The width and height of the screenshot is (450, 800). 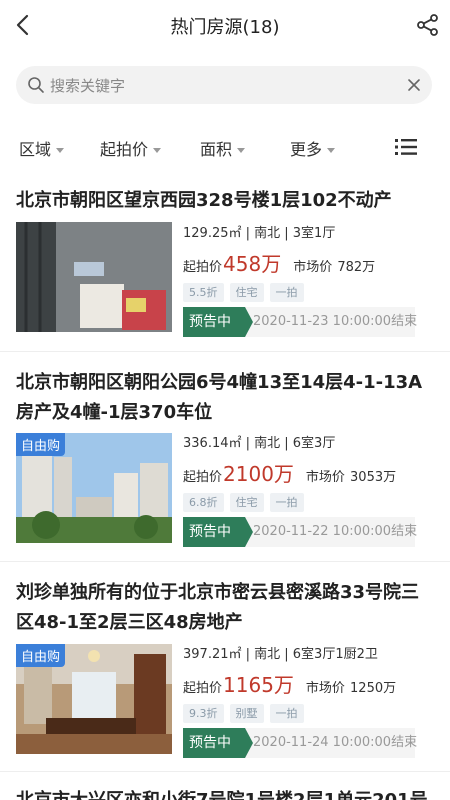 I want to click on end-time: 2020-11-22 10:00:00结束, so click(x=335, y=531).